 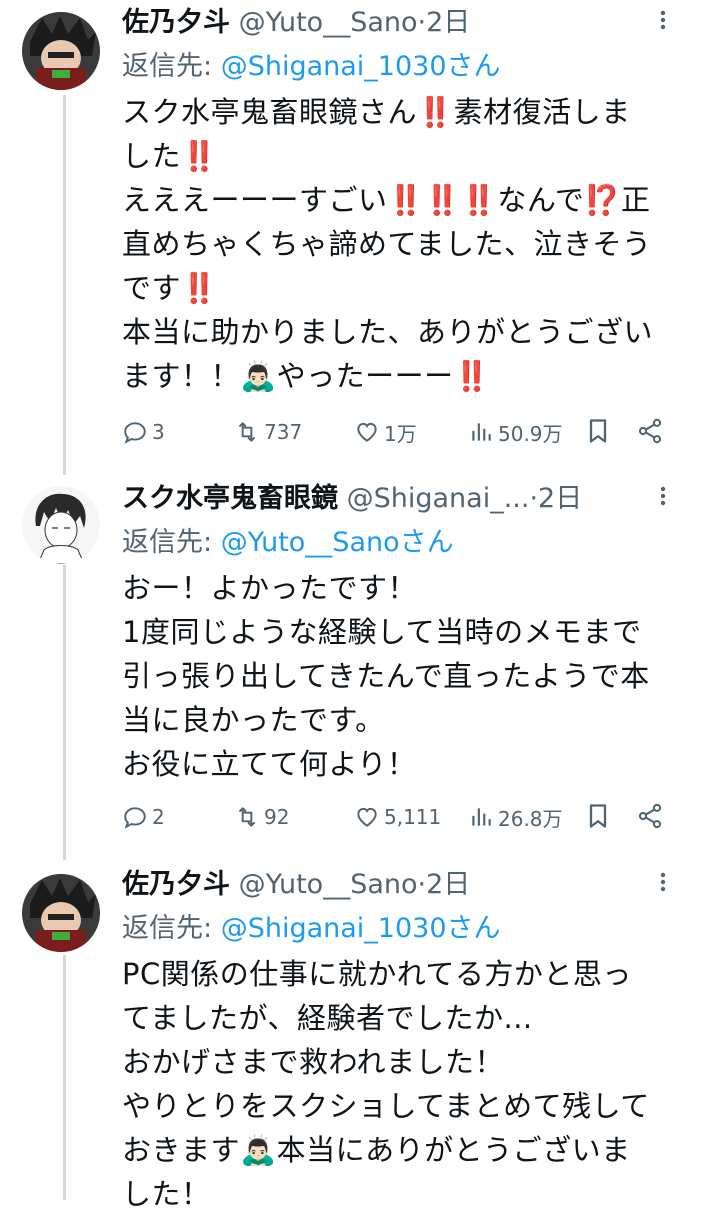 I want to click on like-button: 1万, so click(x=385, y=432).